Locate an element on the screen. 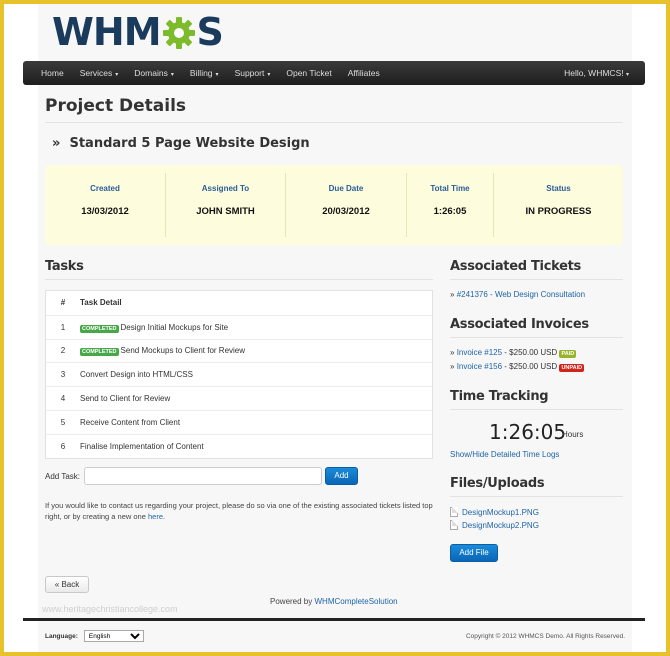 Image resolution: width=670 pixels, height=656 pixels. table-row: 3 Convert Design into HTML/CSS is located at coordinates (239, 374).